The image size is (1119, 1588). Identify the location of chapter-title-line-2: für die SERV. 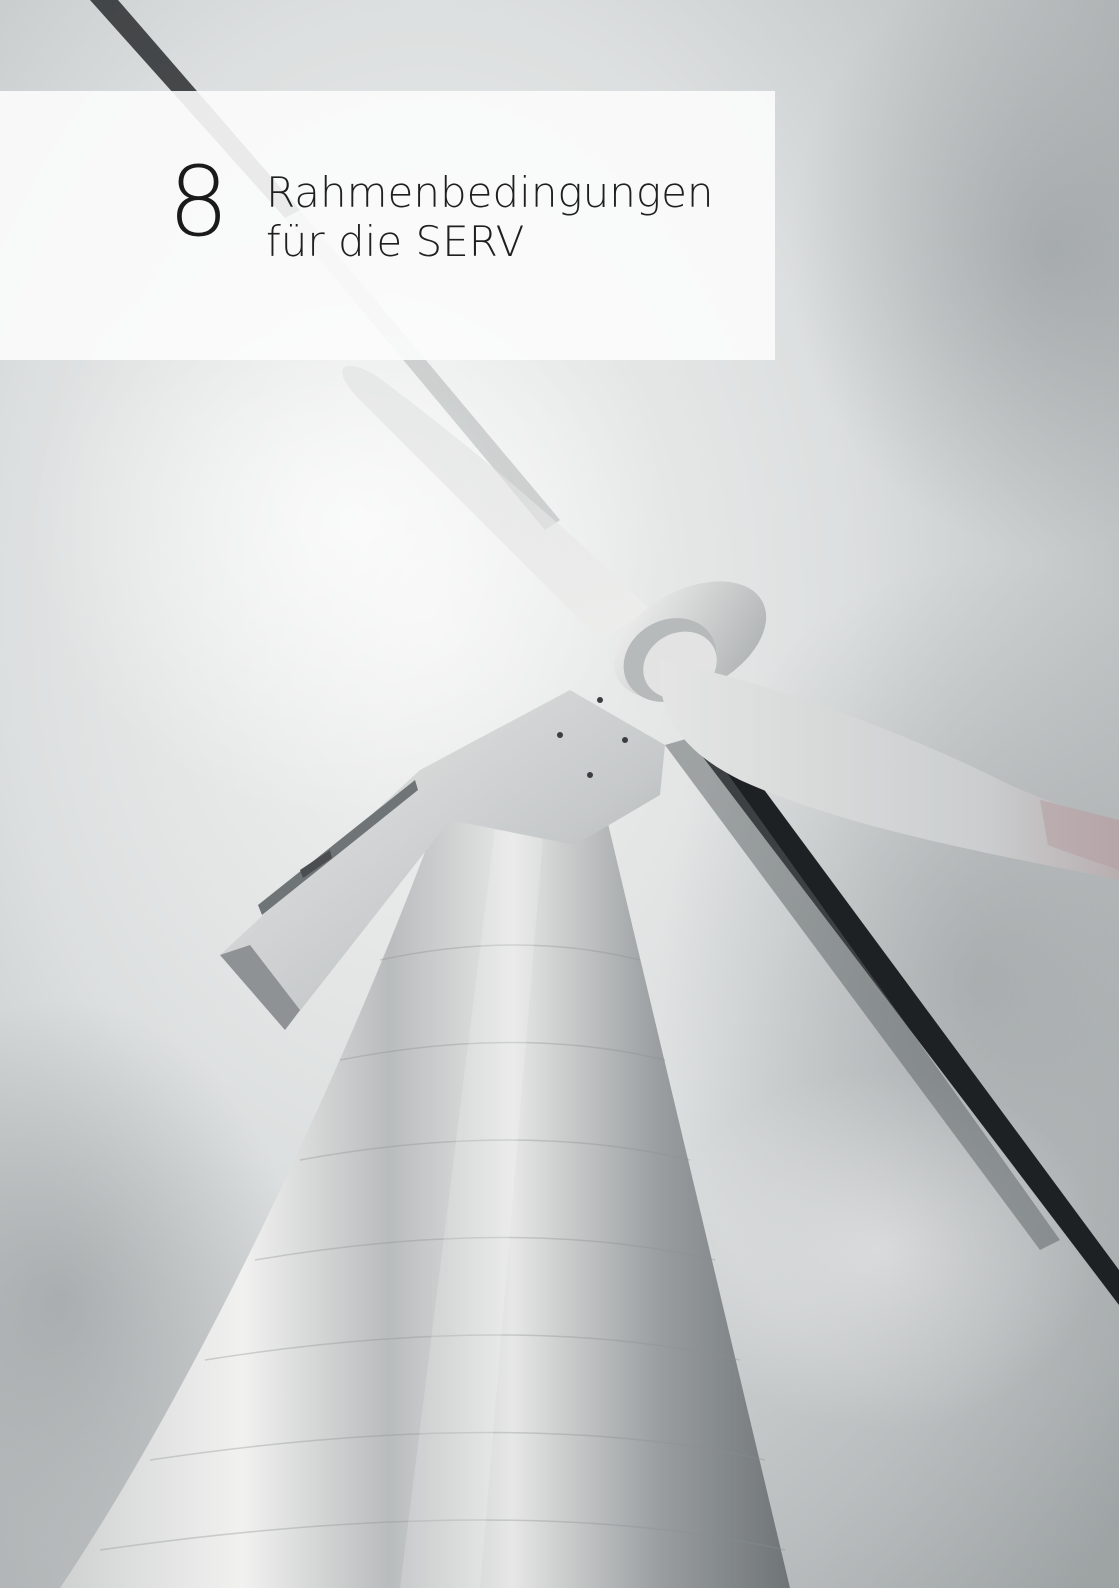
(395, 241).